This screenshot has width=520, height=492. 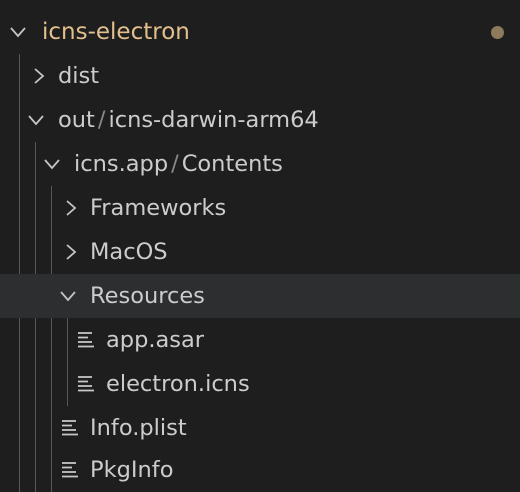 What do you see at coordinates (260, 428) in the screenshot?
I see `tree-item-info-plist: Info.plist` at bounding box center [260, 428].